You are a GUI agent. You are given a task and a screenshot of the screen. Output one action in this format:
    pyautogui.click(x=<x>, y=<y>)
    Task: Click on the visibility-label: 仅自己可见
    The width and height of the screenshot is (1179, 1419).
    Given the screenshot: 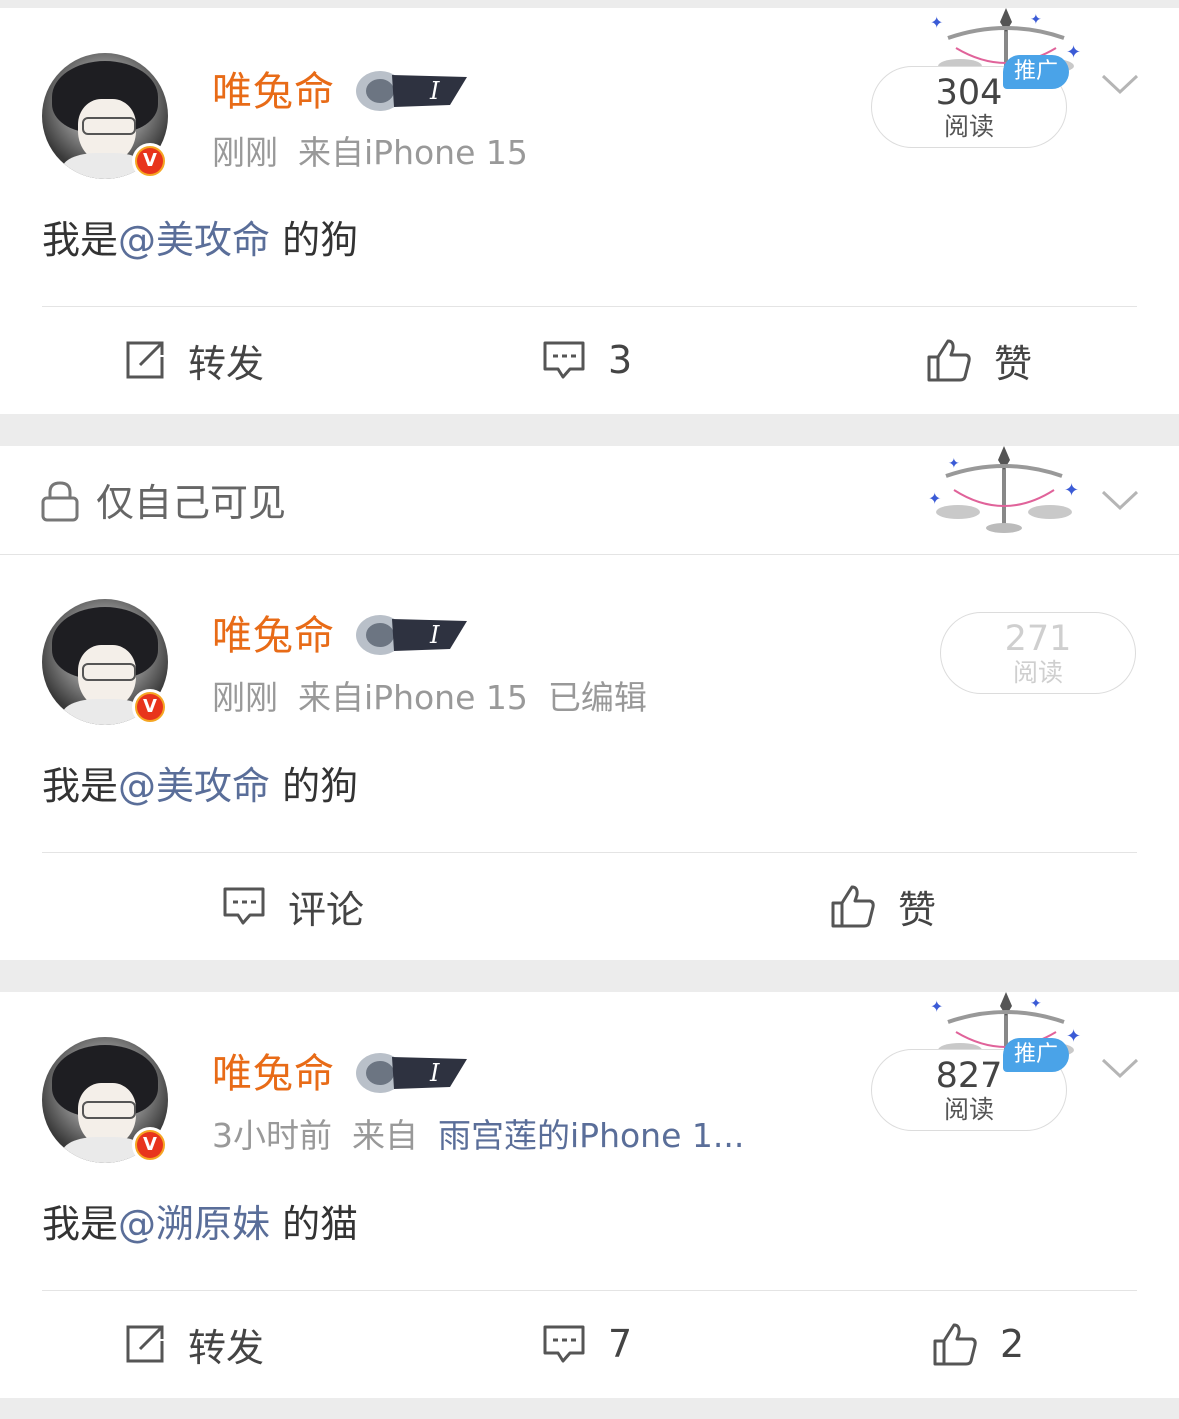 What is the action you would take?
    pyautogui.click(x=191, y=503)
    